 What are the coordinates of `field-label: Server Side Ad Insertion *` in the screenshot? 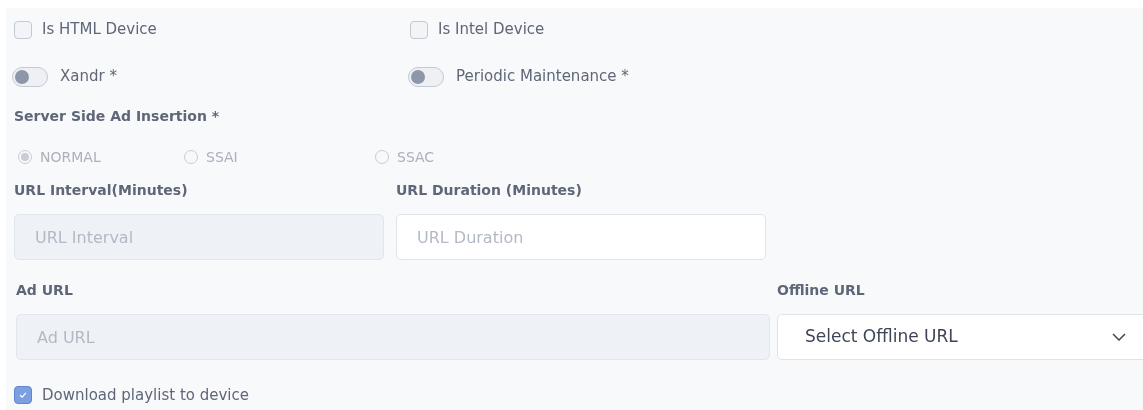 It's located at (117, 116).